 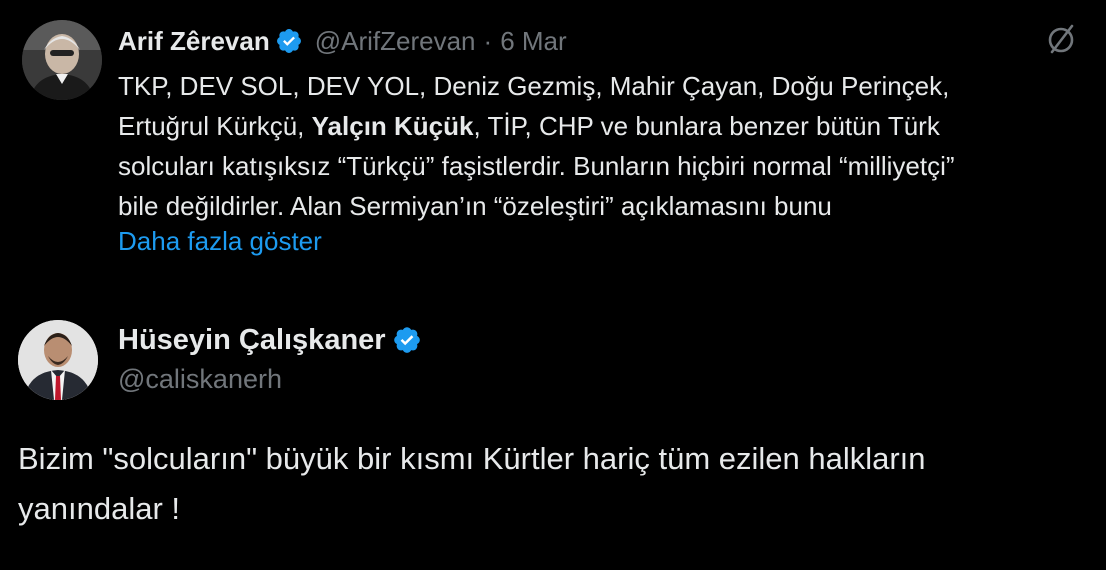 I want to click on author-name: Arif Zêrevan, so click(x=194, y=41).